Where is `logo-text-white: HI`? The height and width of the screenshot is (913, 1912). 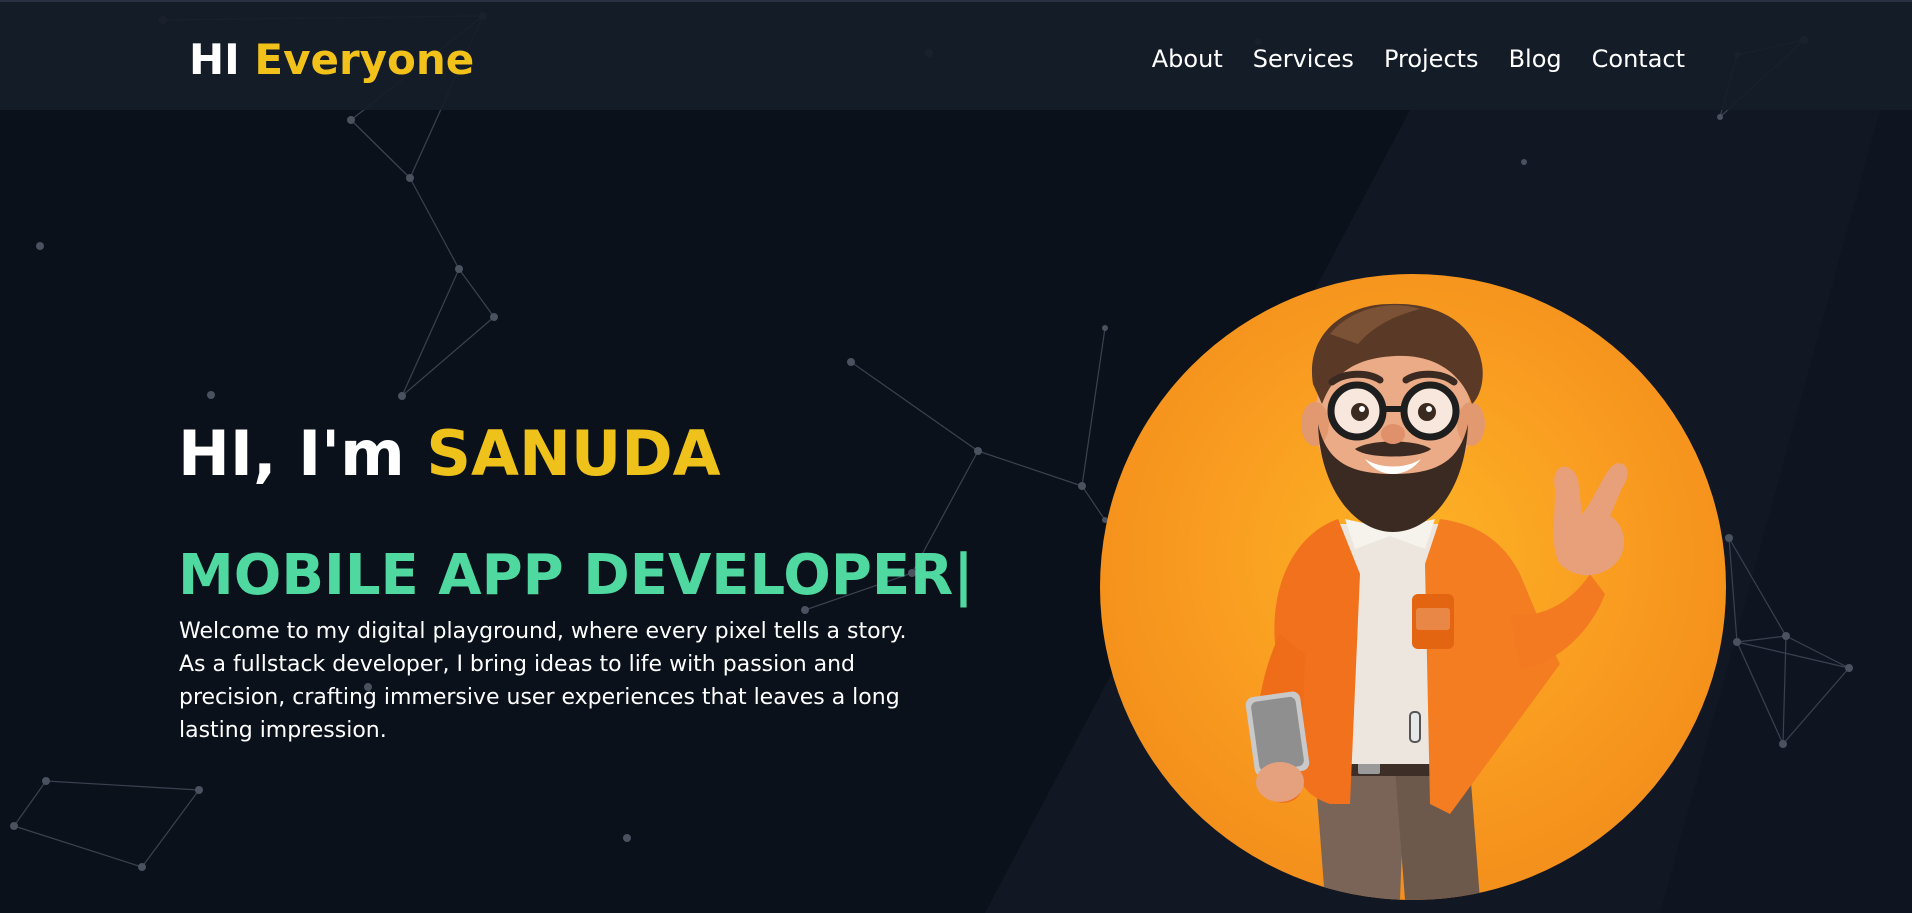
logo-text-white: HI is located at coordinates (214, 59).